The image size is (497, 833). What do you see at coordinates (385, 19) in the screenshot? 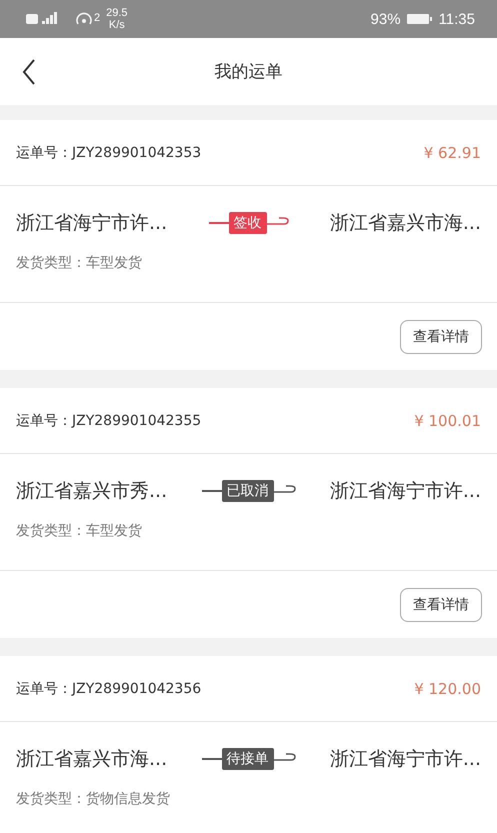
I see `battery-percent: 93%` at bounding box center [385, 19].